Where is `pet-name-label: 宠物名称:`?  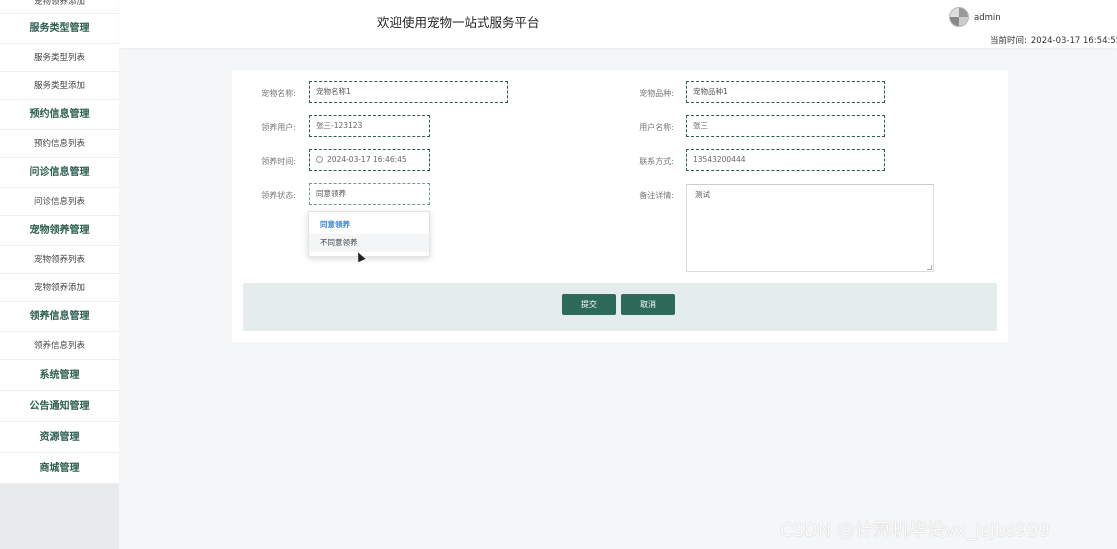
pet-name-label: 宠物名称: is located at coordinates (278, 93).